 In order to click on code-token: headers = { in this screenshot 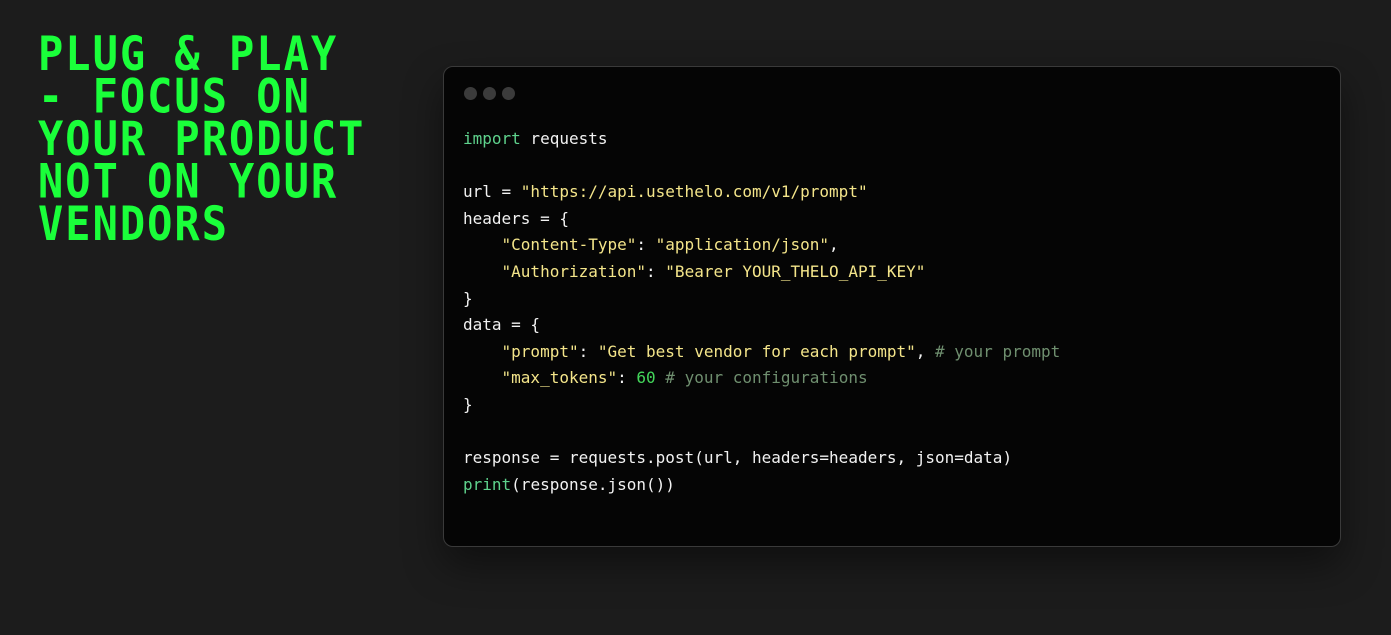, I will do `click(516, 218)`.